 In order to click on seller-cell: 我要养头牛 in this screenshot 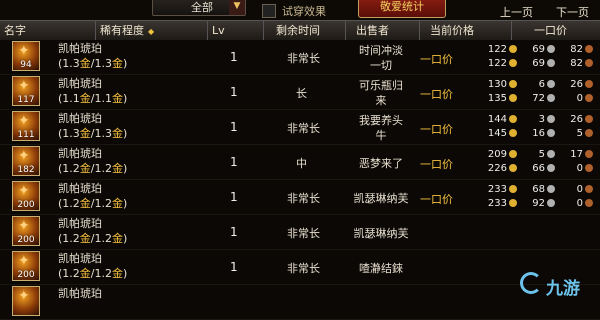, I will do `click(381, 128)`.